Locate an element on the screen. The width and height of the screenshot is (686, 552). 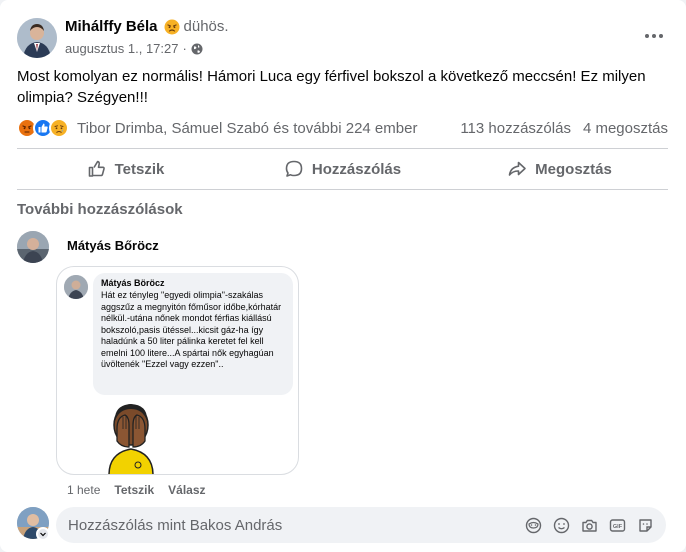
facepalm-sticker-icon is located at coordinates (131, 434).